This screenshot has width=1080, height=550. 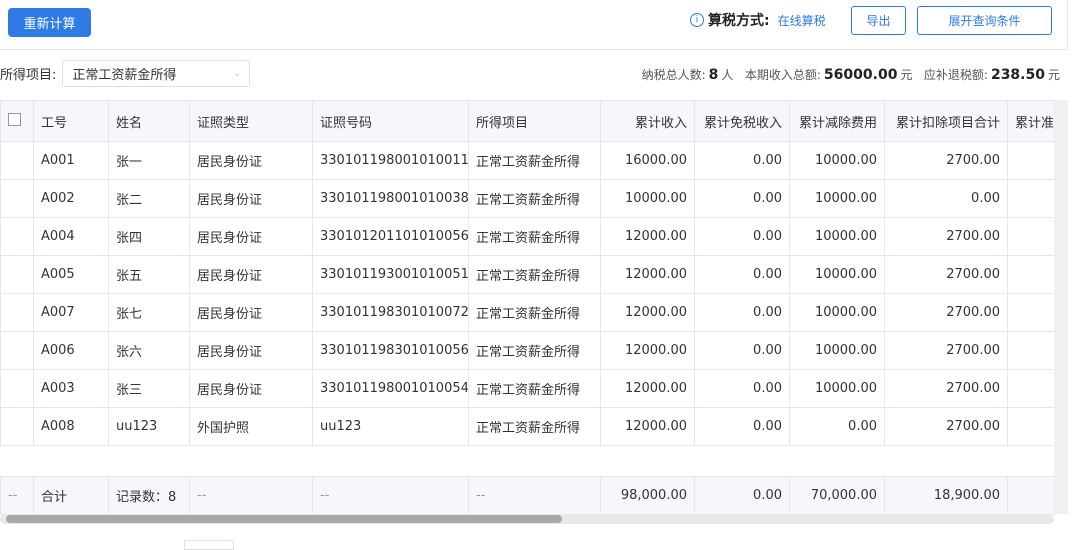 What do you see at coordinates (946, 121) in the screenshot?
I see `column-header: 累计扣除项目合计` at bounding box center [946, 121].